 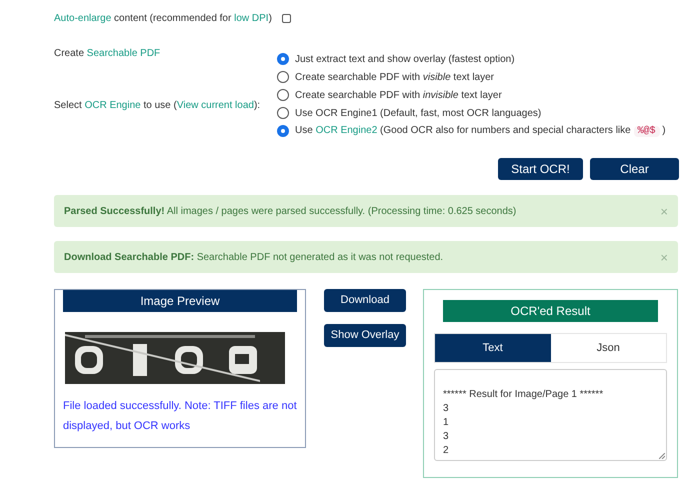 What do you see at coordinates (398, 95) in the screenshot?
I see `radio-label: Create searchable PDF with invisible text layer` at bounding box center [398, 95].